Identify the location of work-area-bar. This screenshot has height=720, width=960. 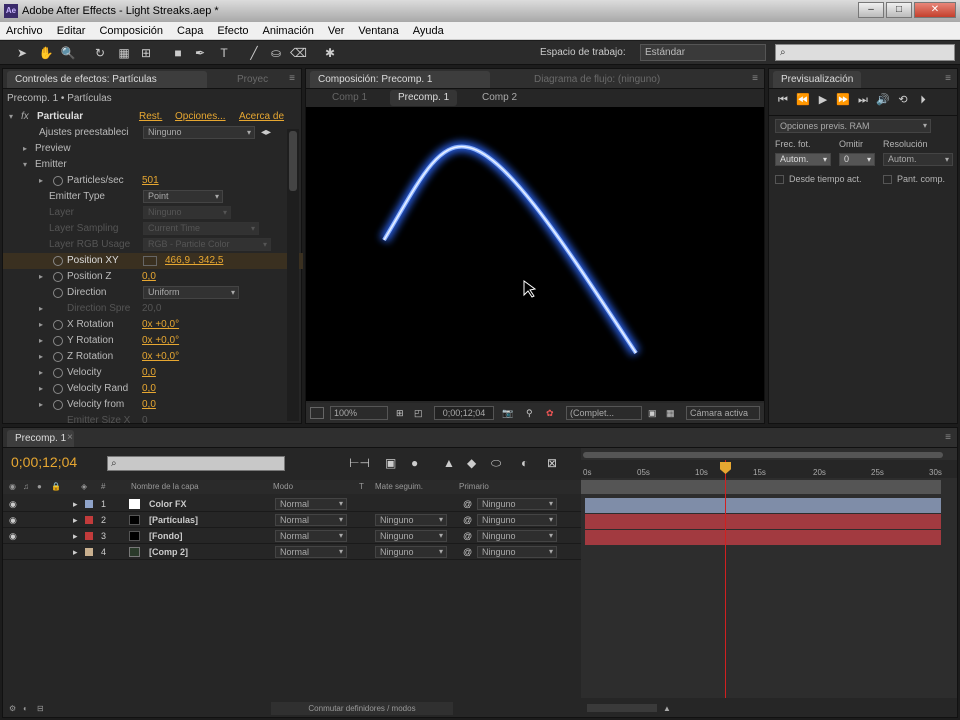
(763, 455).